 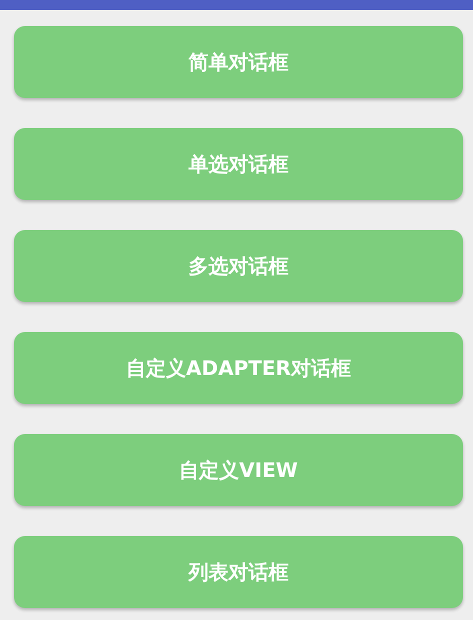 I want to click on dialog-button: 自定义ADAPTER对话框, so click(x=238, y=368).